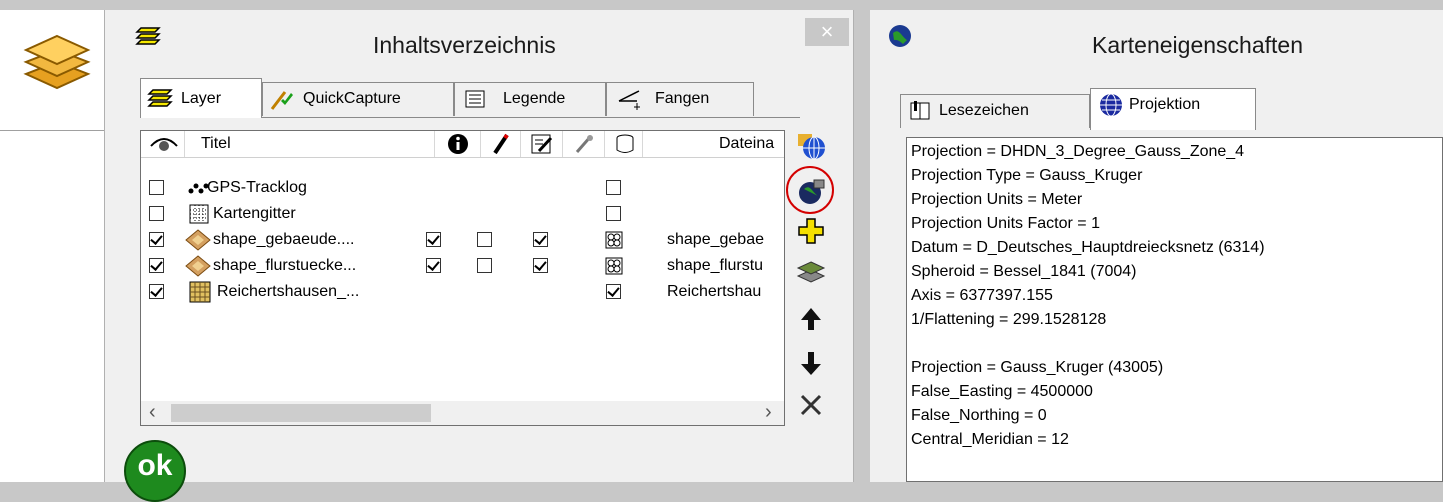 This screenshot has width=1443, height=502. Describe the element at coordinates (201, 98) in the screenshot. I see `tab-layer: Layer` at that location.